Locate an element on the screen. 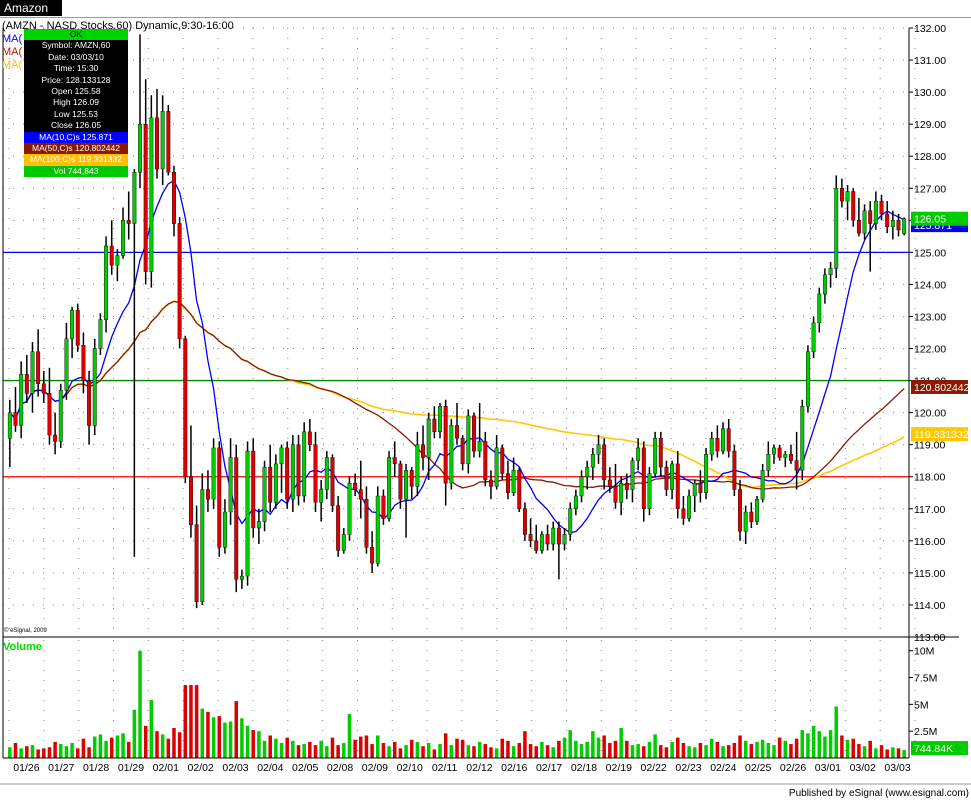 The image size is (971, 800). price-tick-label: 117.00 is located at coordinates (929, 510).